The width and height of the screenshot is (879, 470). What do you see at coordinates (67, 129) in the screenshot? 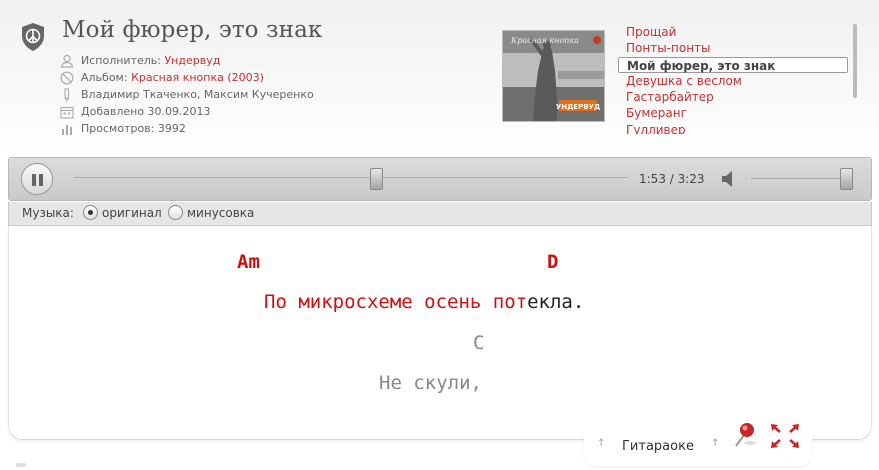
I see `bar-chart-icon` at bounding box center [67, 129].